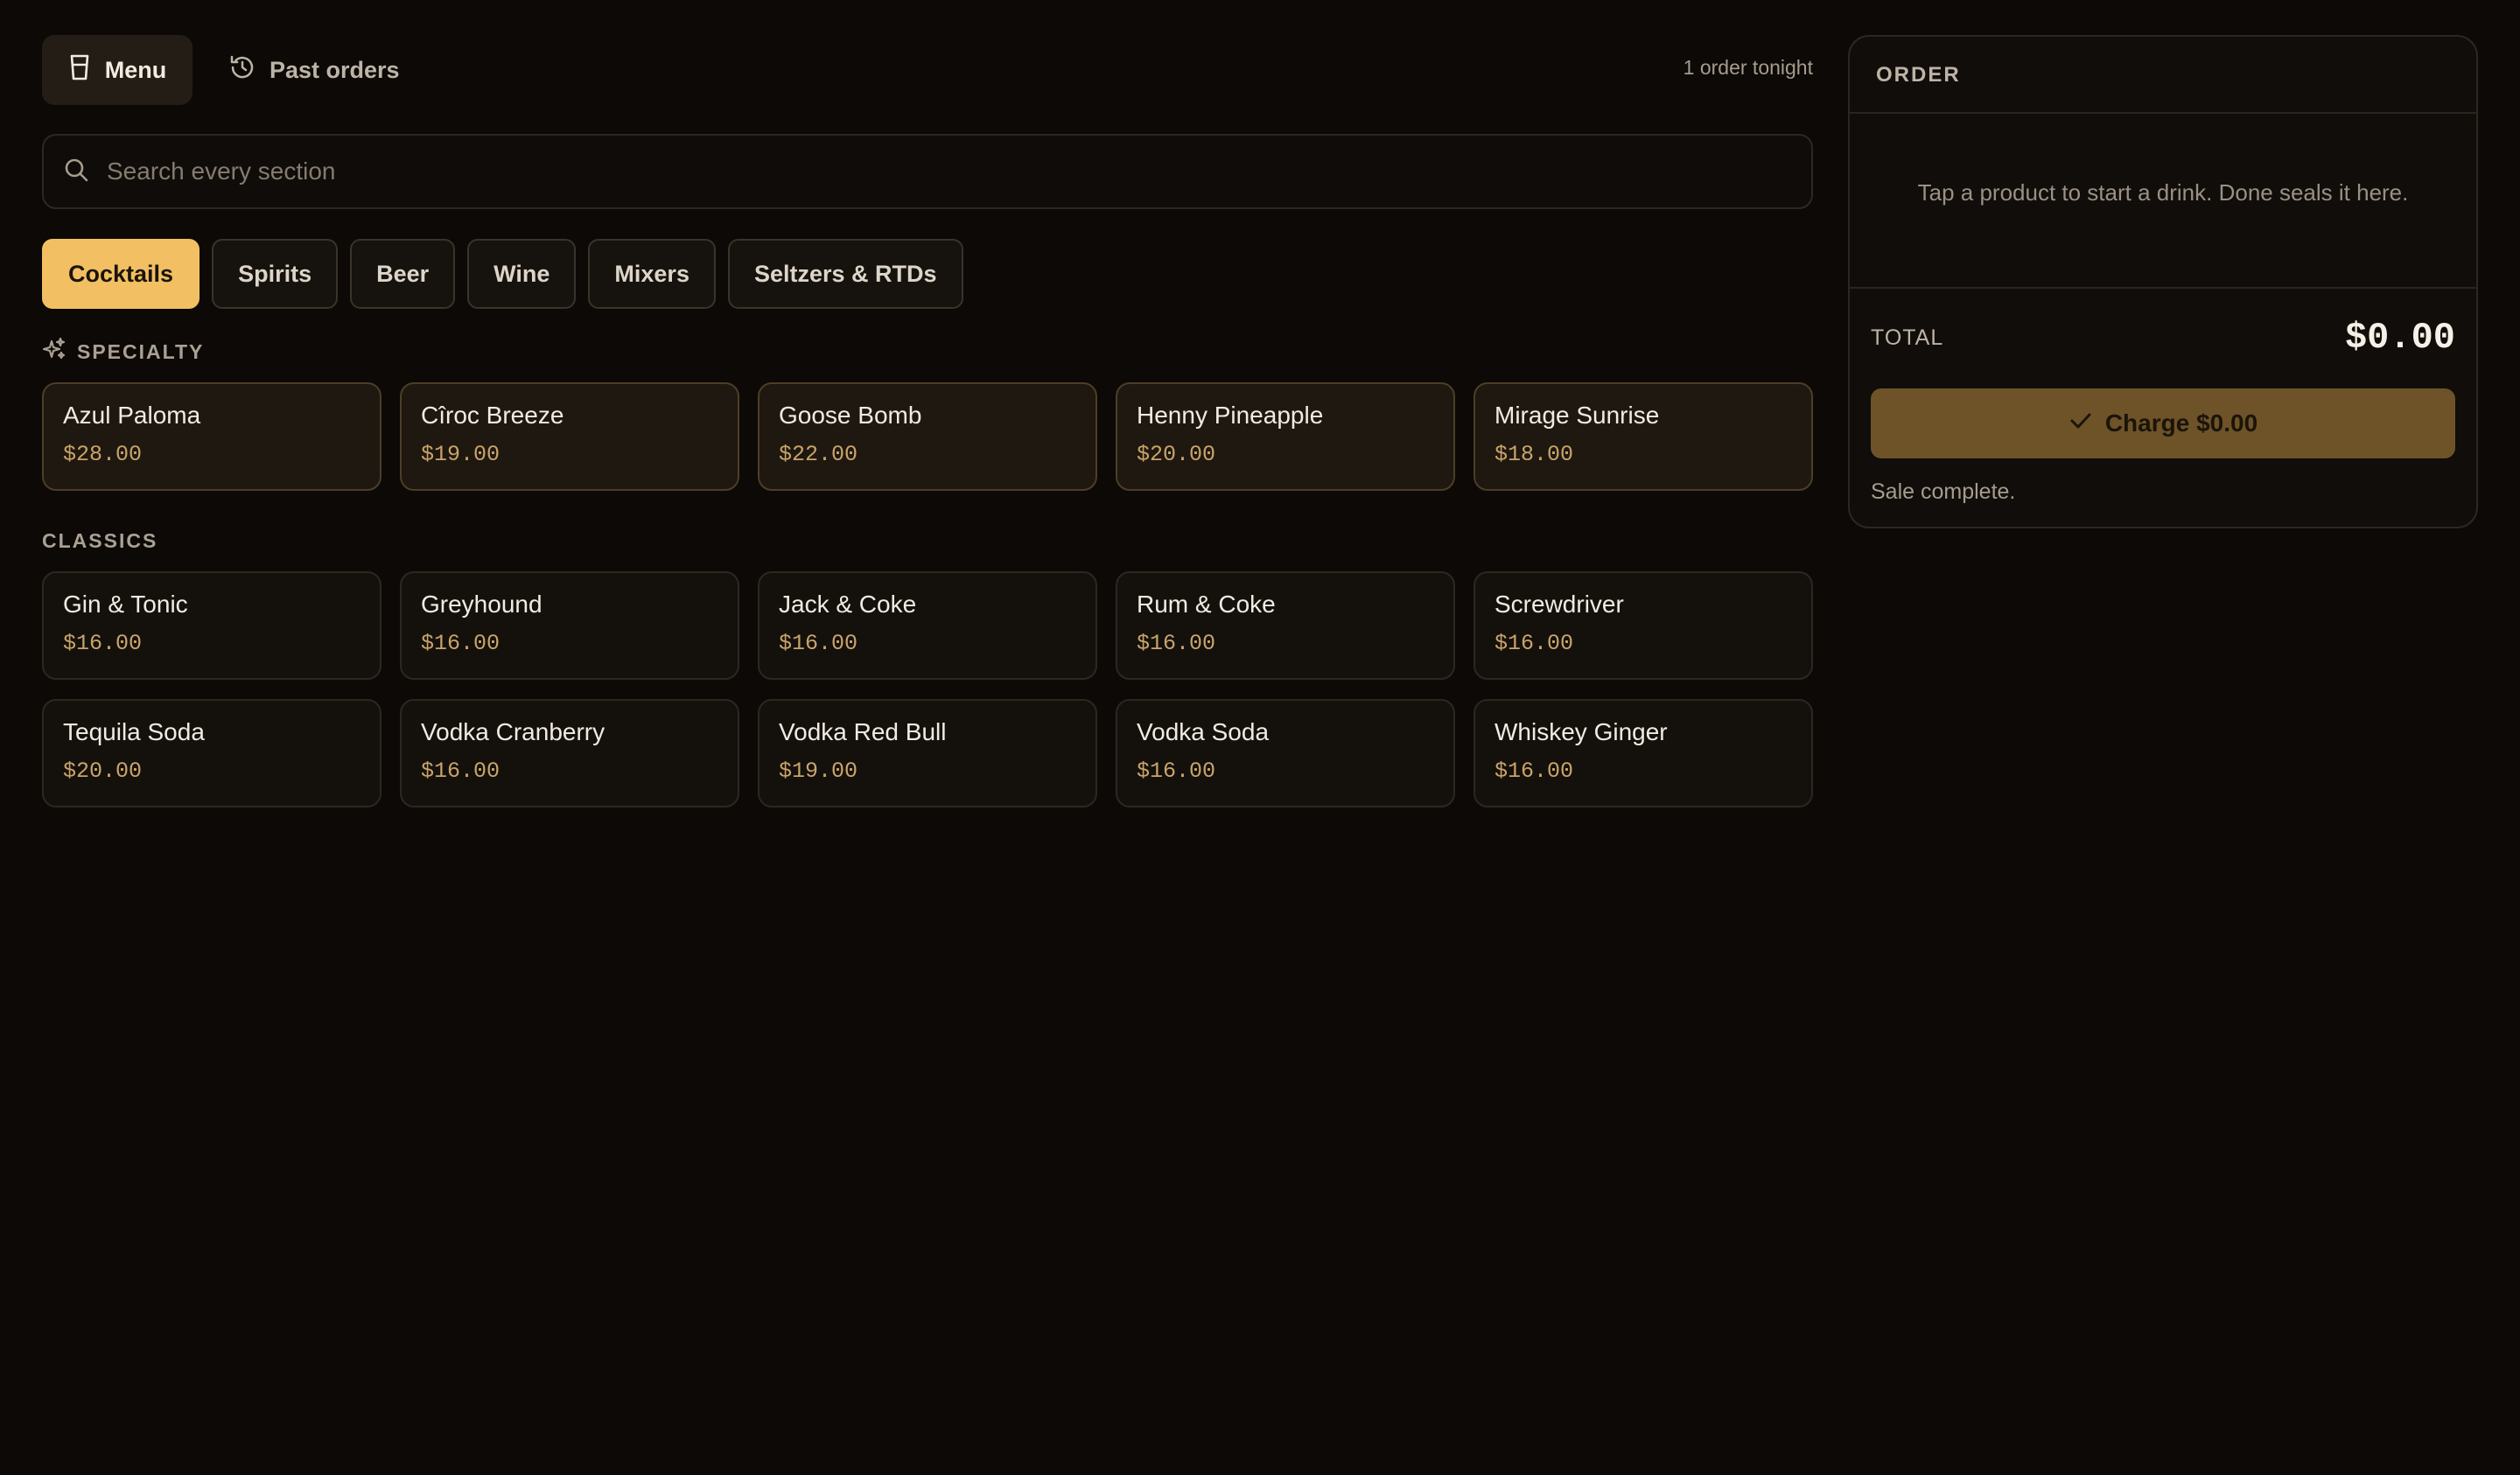 This screenshot has width=2520, height=1475. I want to click on section-specialty-header: SPECIALTY, so click(927, 352).